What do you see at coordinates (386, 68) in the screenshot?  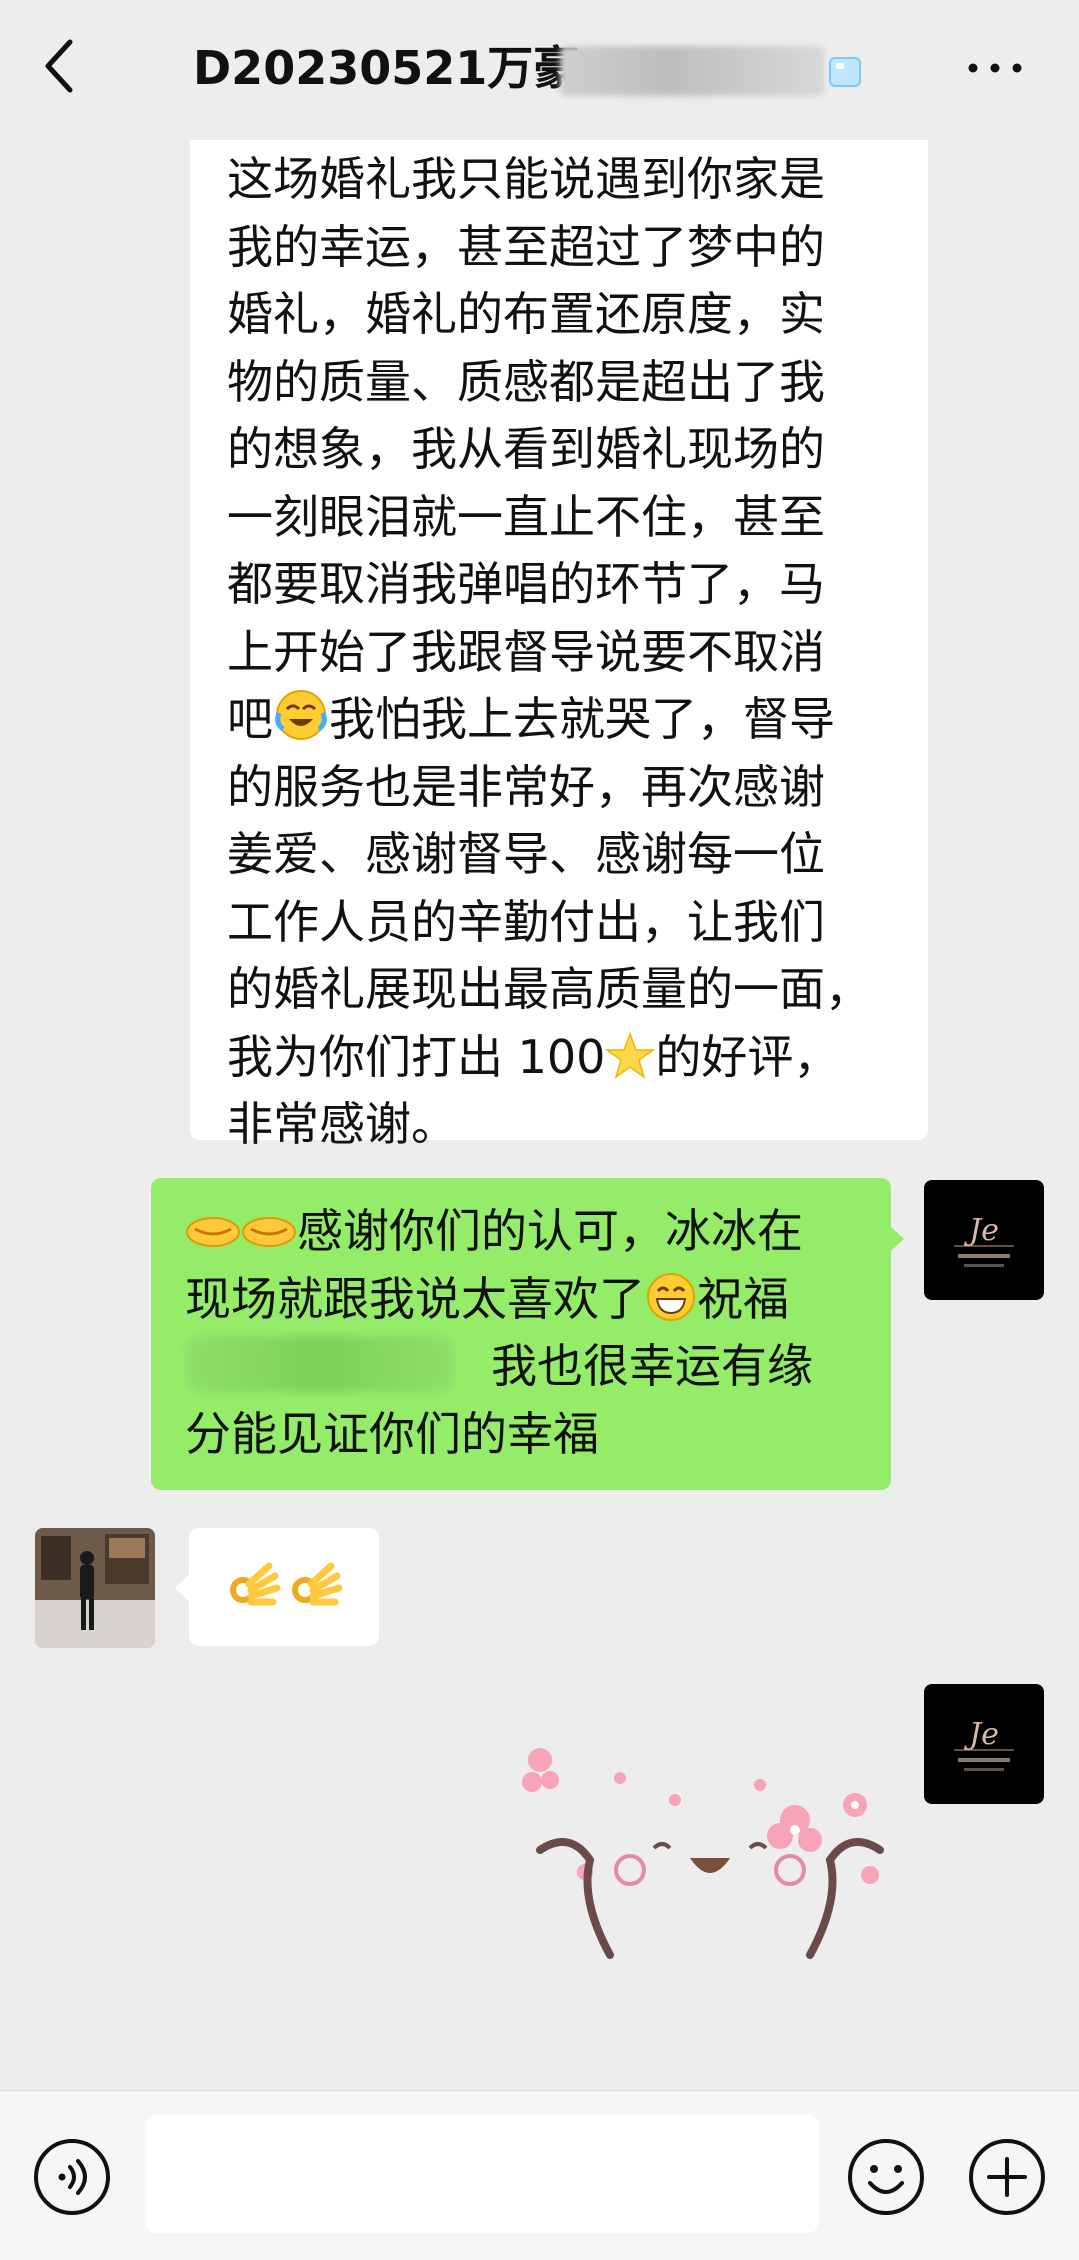 I see `chat-title: D20230521万豪` at bounding box center [386, 68].